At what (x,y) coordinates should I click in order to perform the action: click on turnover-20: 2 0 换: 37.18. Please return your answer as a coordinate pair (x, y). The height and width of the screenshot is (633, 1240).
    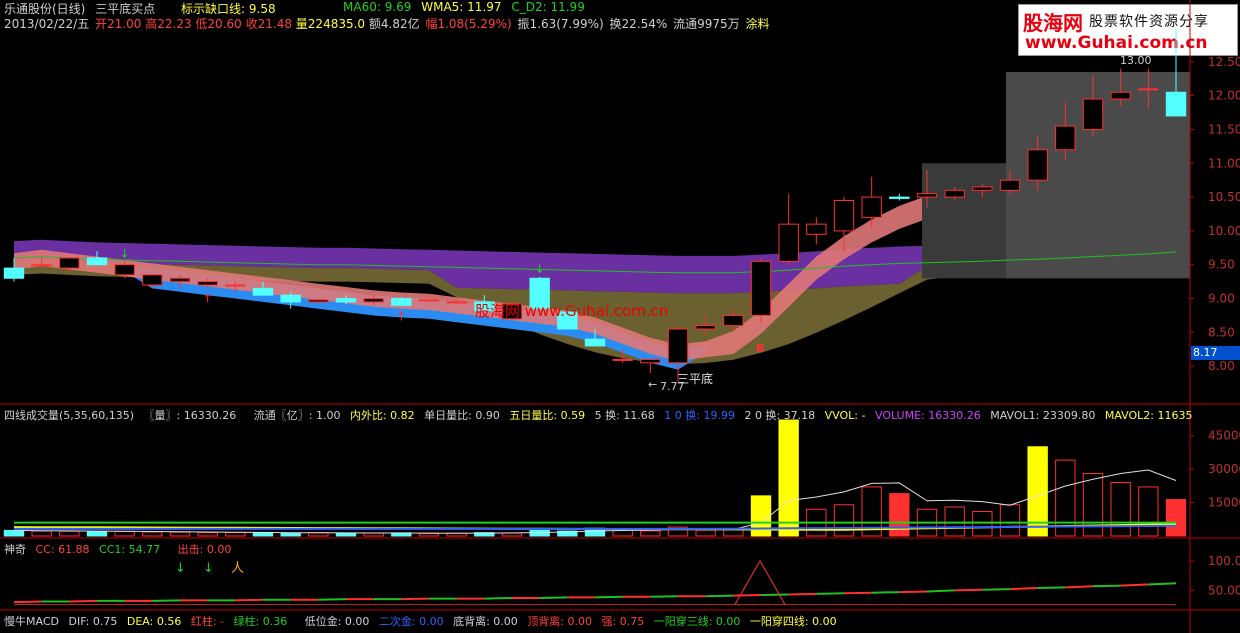
    Looking at the image, I should click on (780, 415).